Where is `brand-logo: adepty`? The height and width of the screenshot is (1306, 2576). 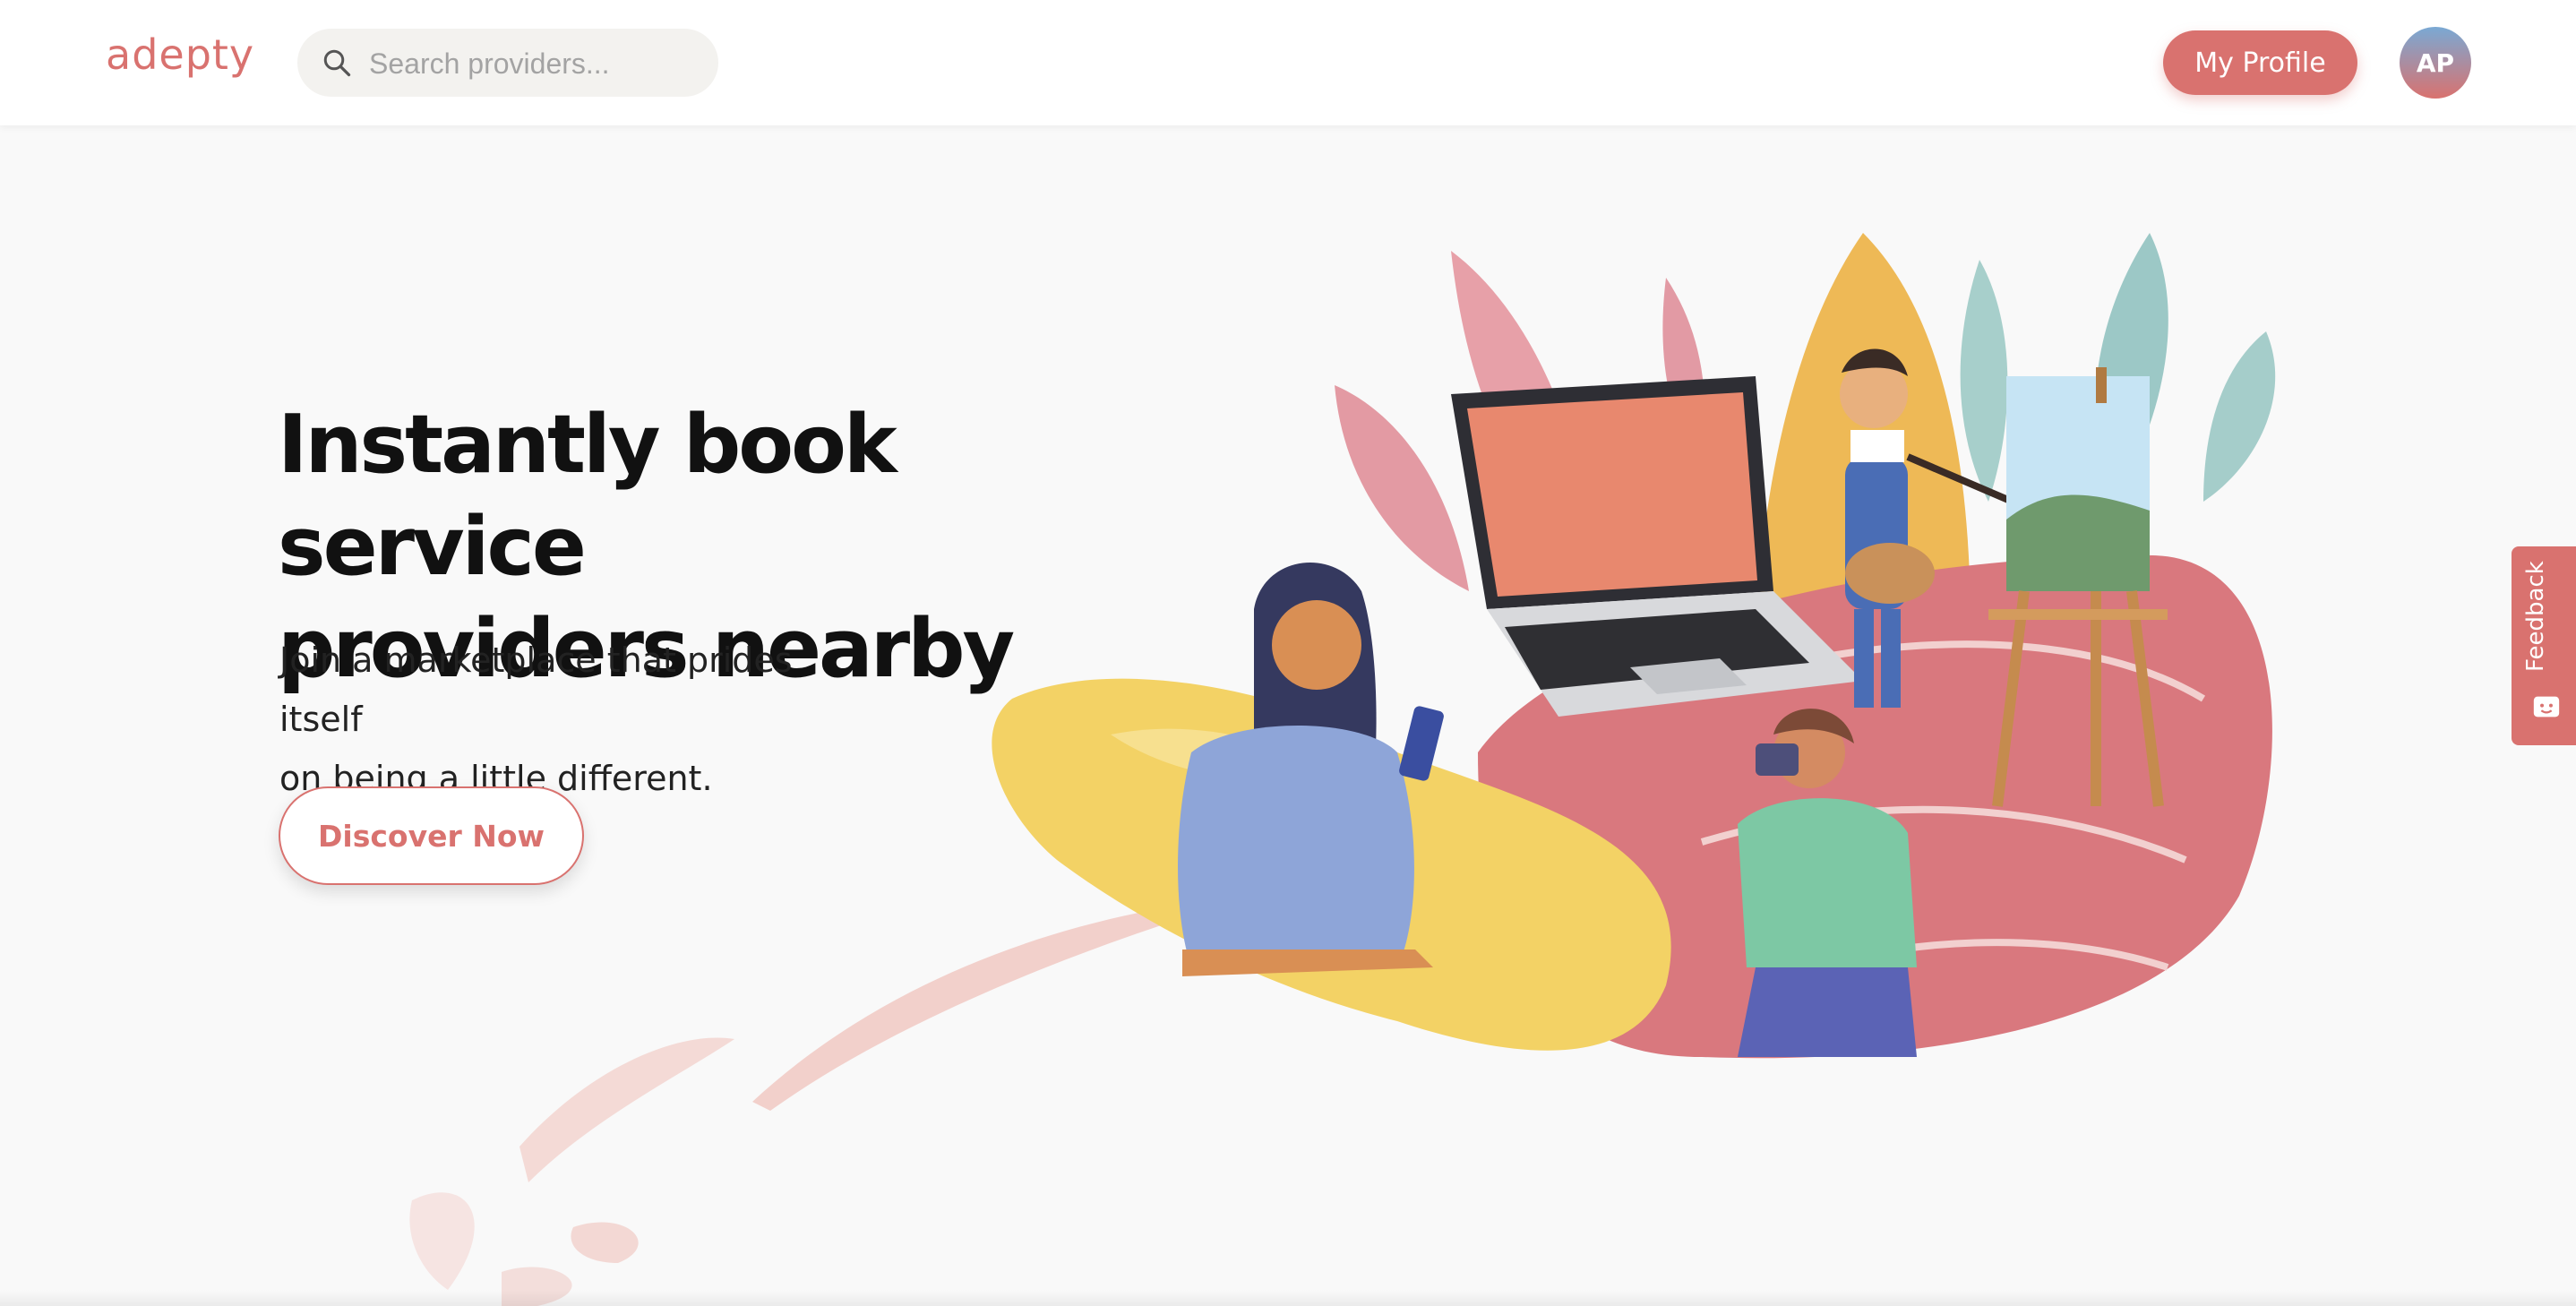
brand-logo: adepty is located at coordinates (180, 54).